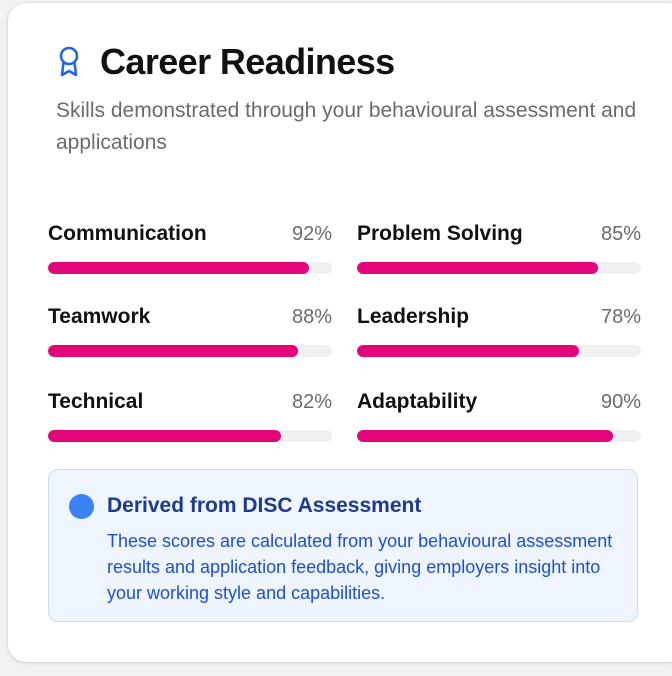 Image resolution: width=672 pixels, height=676 pixels. I want to click on skill-name: Communication, so click(127, 233).